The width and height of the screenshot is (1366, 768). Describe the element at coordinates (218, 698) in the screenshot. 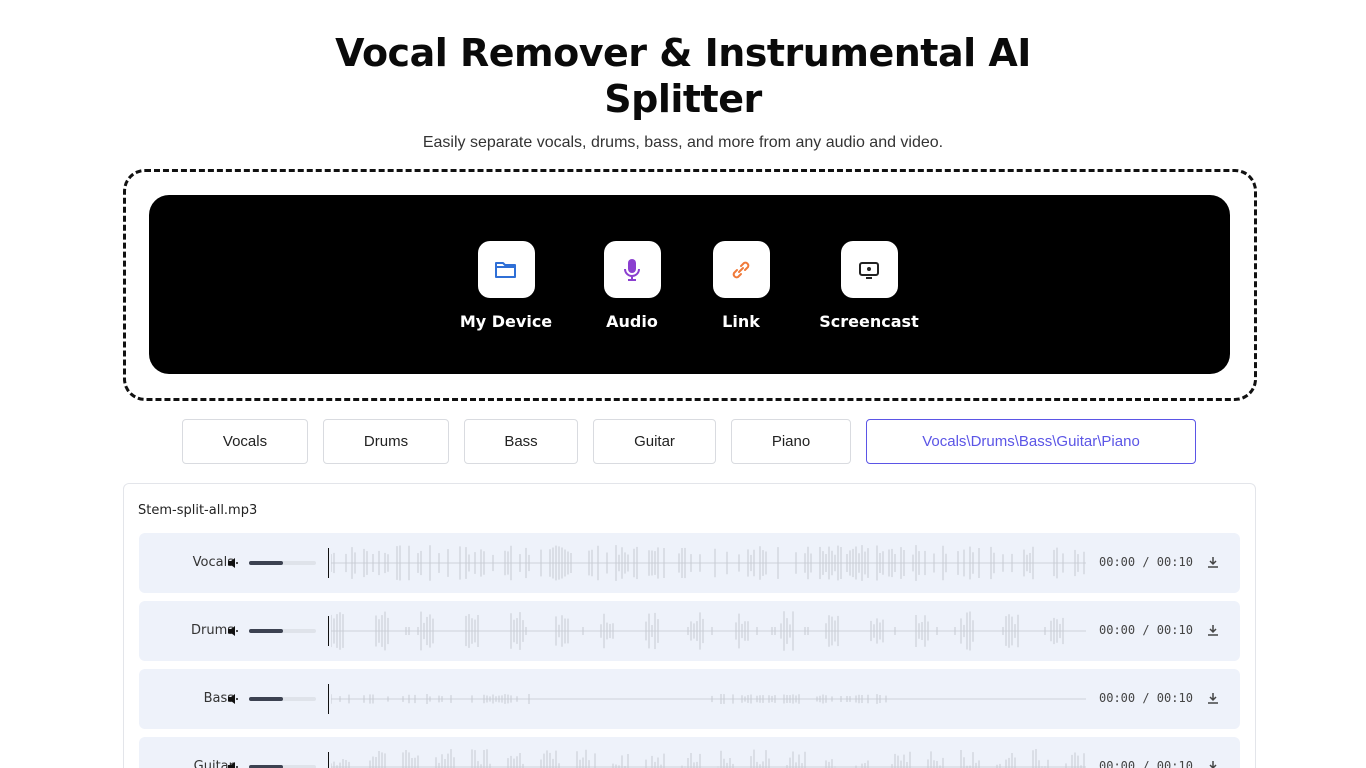

I see `track-name: Bass` at that location.